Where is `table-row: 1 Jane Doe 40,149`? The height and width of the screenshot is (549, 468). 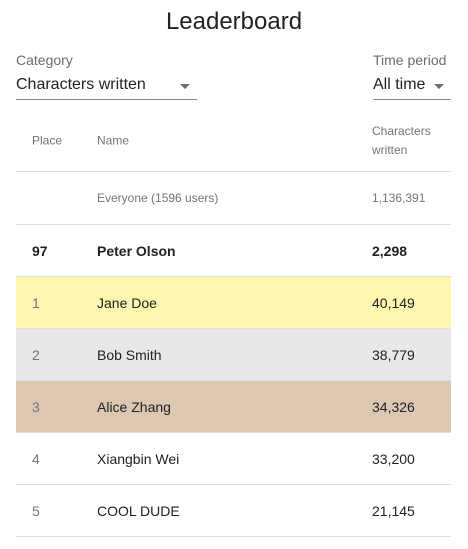
table-row: 1 Jane Doe 40,149 is located at coordinates (233, 303).